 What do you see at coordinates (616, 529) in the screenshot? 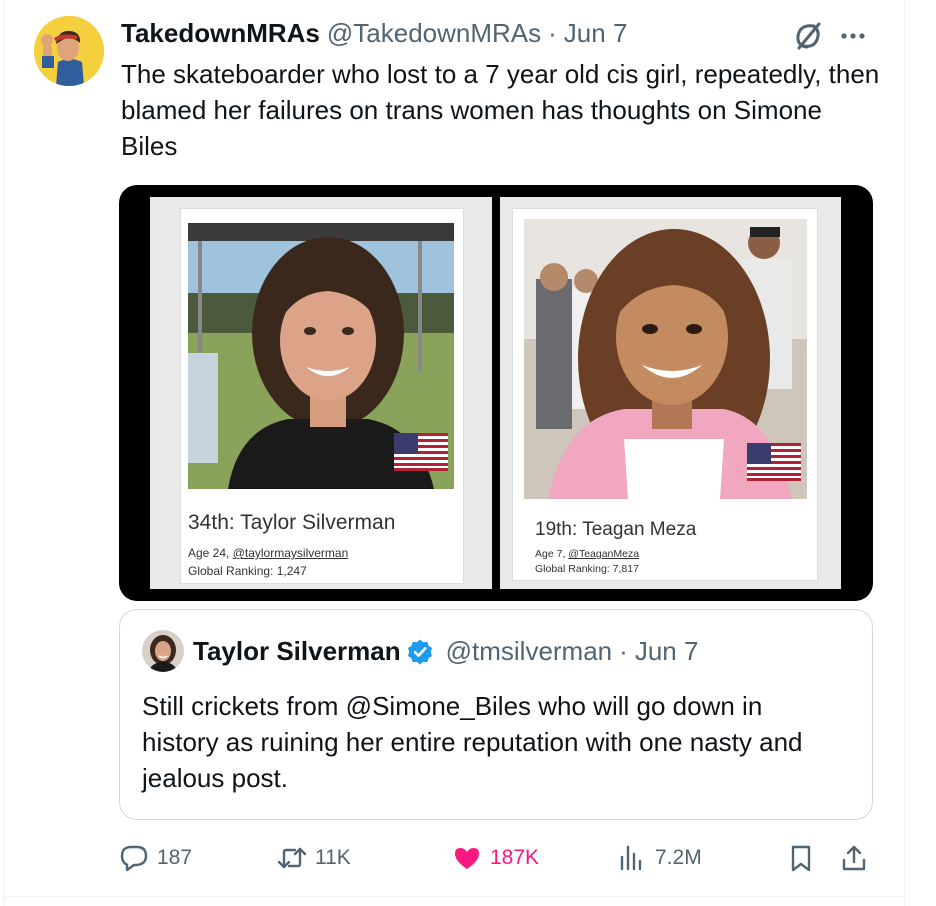
I see `rank-name: 19th: Teagan Meza` at bounding box center [616, 529].